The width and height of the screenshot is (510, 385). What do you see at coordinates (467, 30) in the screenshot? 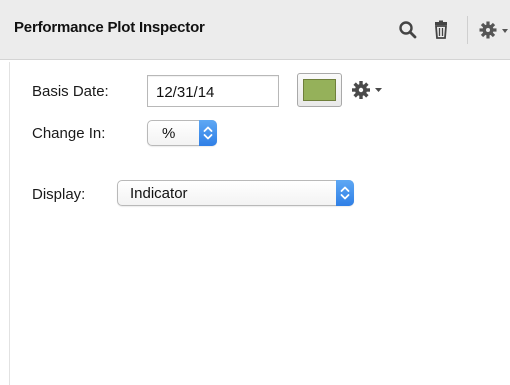
I see `header-divider` at bounding box center [467, 30].